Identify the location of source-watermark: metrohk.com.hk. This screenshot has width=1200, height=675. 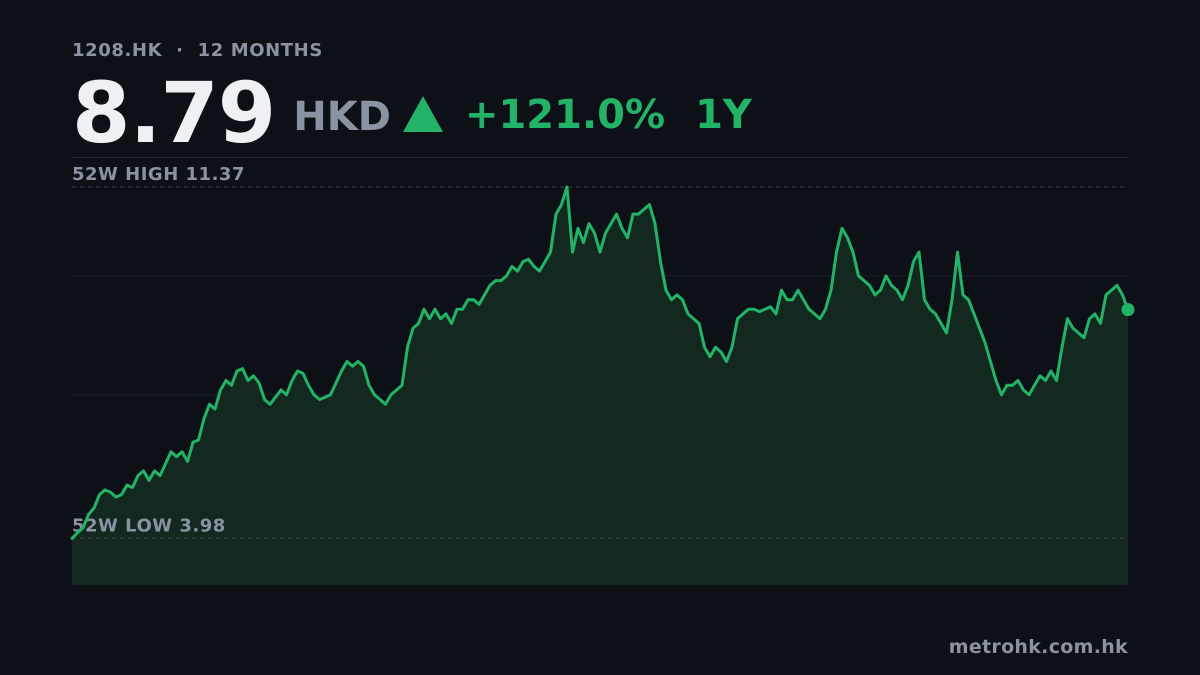
(1038, 647).